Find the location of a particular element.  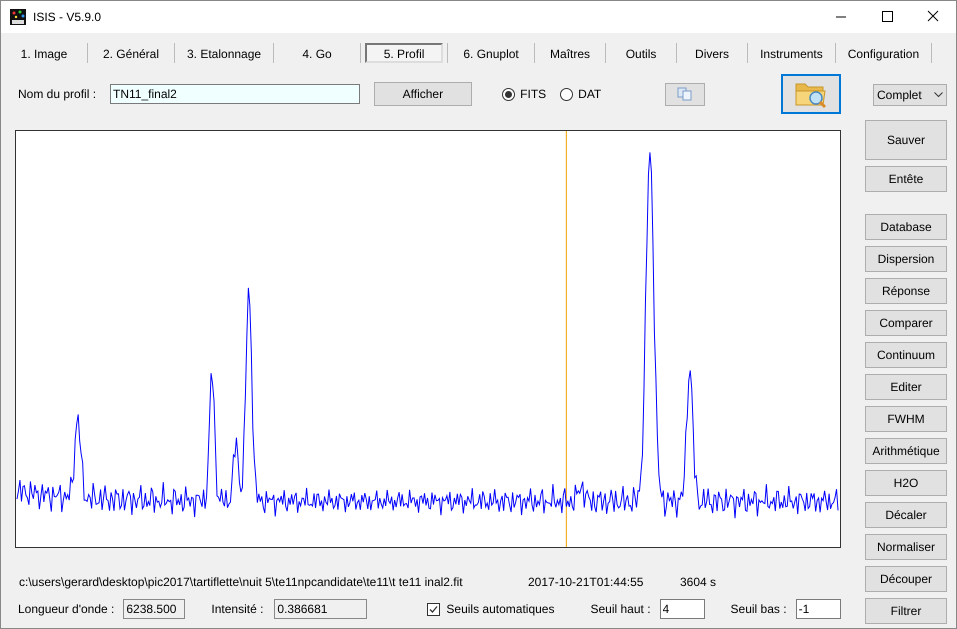

wavelength-field: 6238.500 is located at coordinates (154, 609).